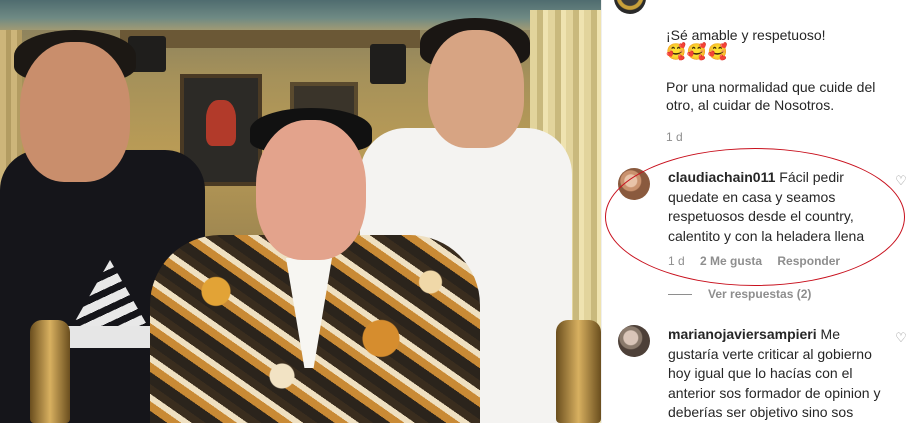 The height and width of the screenshot is (423, 919). Describe the element at coordinates (721, 177) in the screenshot. I see `comment-username: claudiachain011` at that location.